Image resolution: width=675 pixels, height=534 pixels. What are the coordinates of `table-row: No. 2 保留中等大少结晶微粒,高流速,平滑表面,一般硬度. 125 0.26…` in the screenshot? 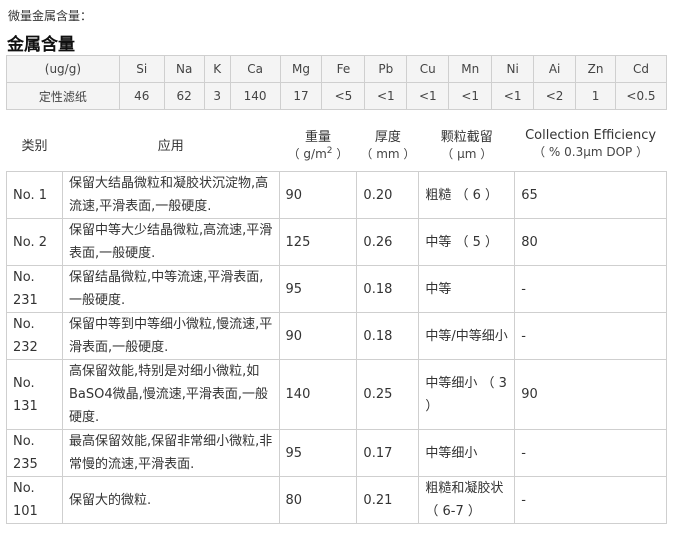 It's located at (336, 242).